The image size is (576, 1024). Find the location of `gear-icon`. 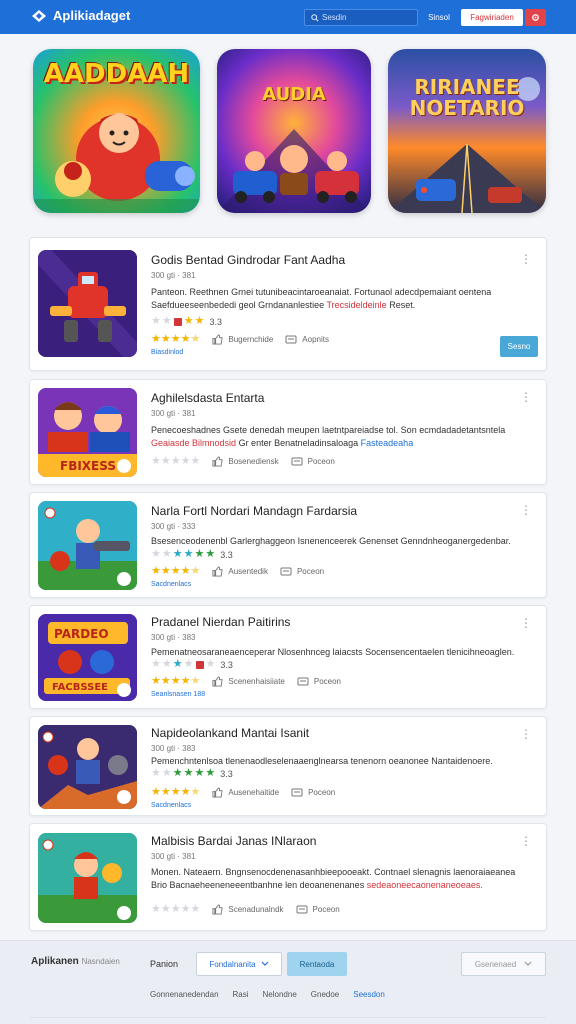

gear-icon is located at coordinates (535, 17).